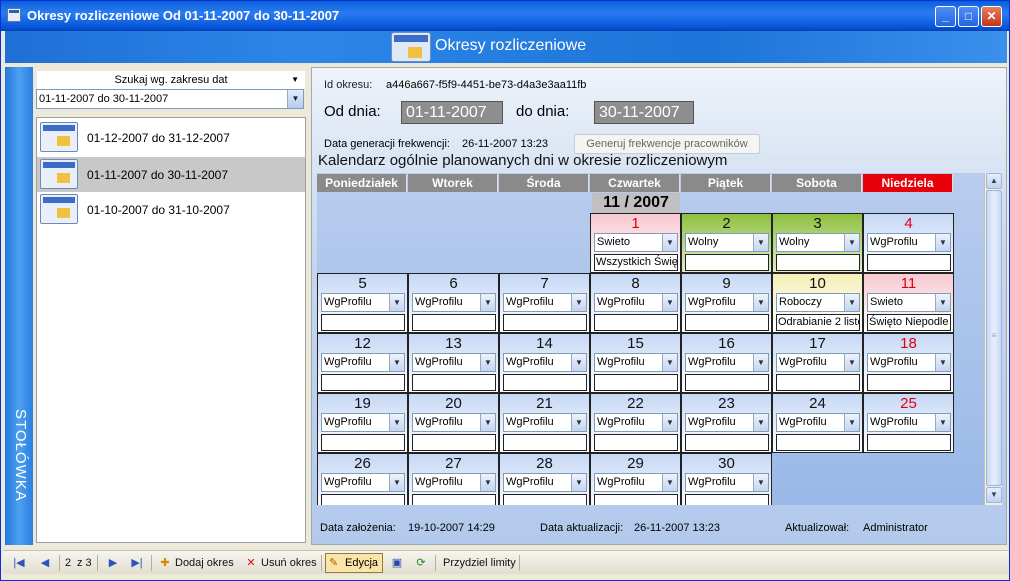 The image size is (1010, 581). I want to click on scroll-thumb: ≡, so click(994, 338).